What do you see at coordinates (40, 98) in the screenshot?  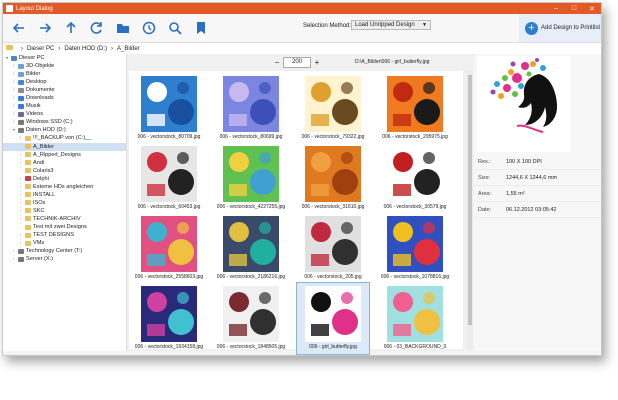 I see `tree-item-label: Downloads` at bounding box center [40, 98].